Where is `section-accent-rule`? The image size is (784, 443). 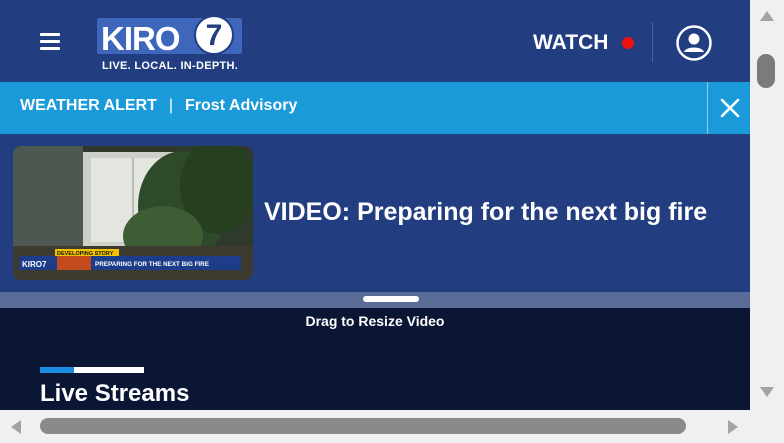 section-accent-rule is located at coordinates (92, 370).